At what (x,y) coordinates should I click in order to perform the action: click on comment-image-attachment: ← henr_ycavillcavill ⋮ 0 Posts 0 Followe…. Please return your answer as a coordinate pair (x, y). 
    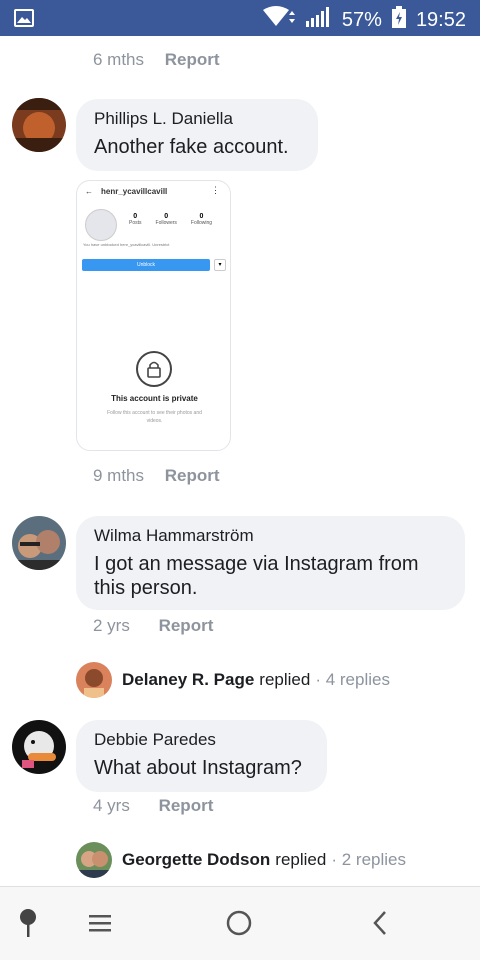
    Looking at the image, I should click on (153, 315).